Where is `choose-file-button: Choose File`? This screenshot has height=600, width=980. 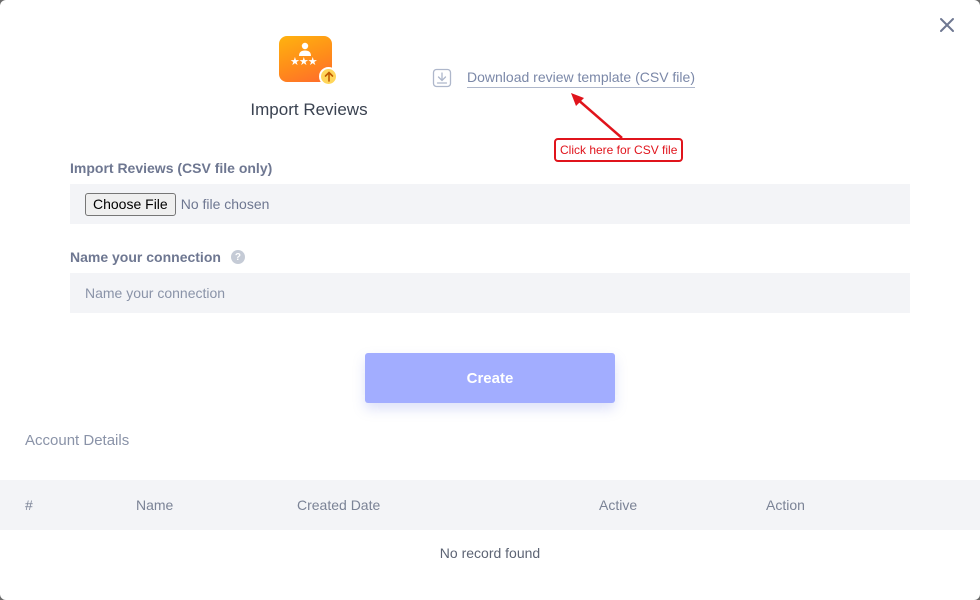
choose-file-button: Choose File is located at coordinates (130, 204).